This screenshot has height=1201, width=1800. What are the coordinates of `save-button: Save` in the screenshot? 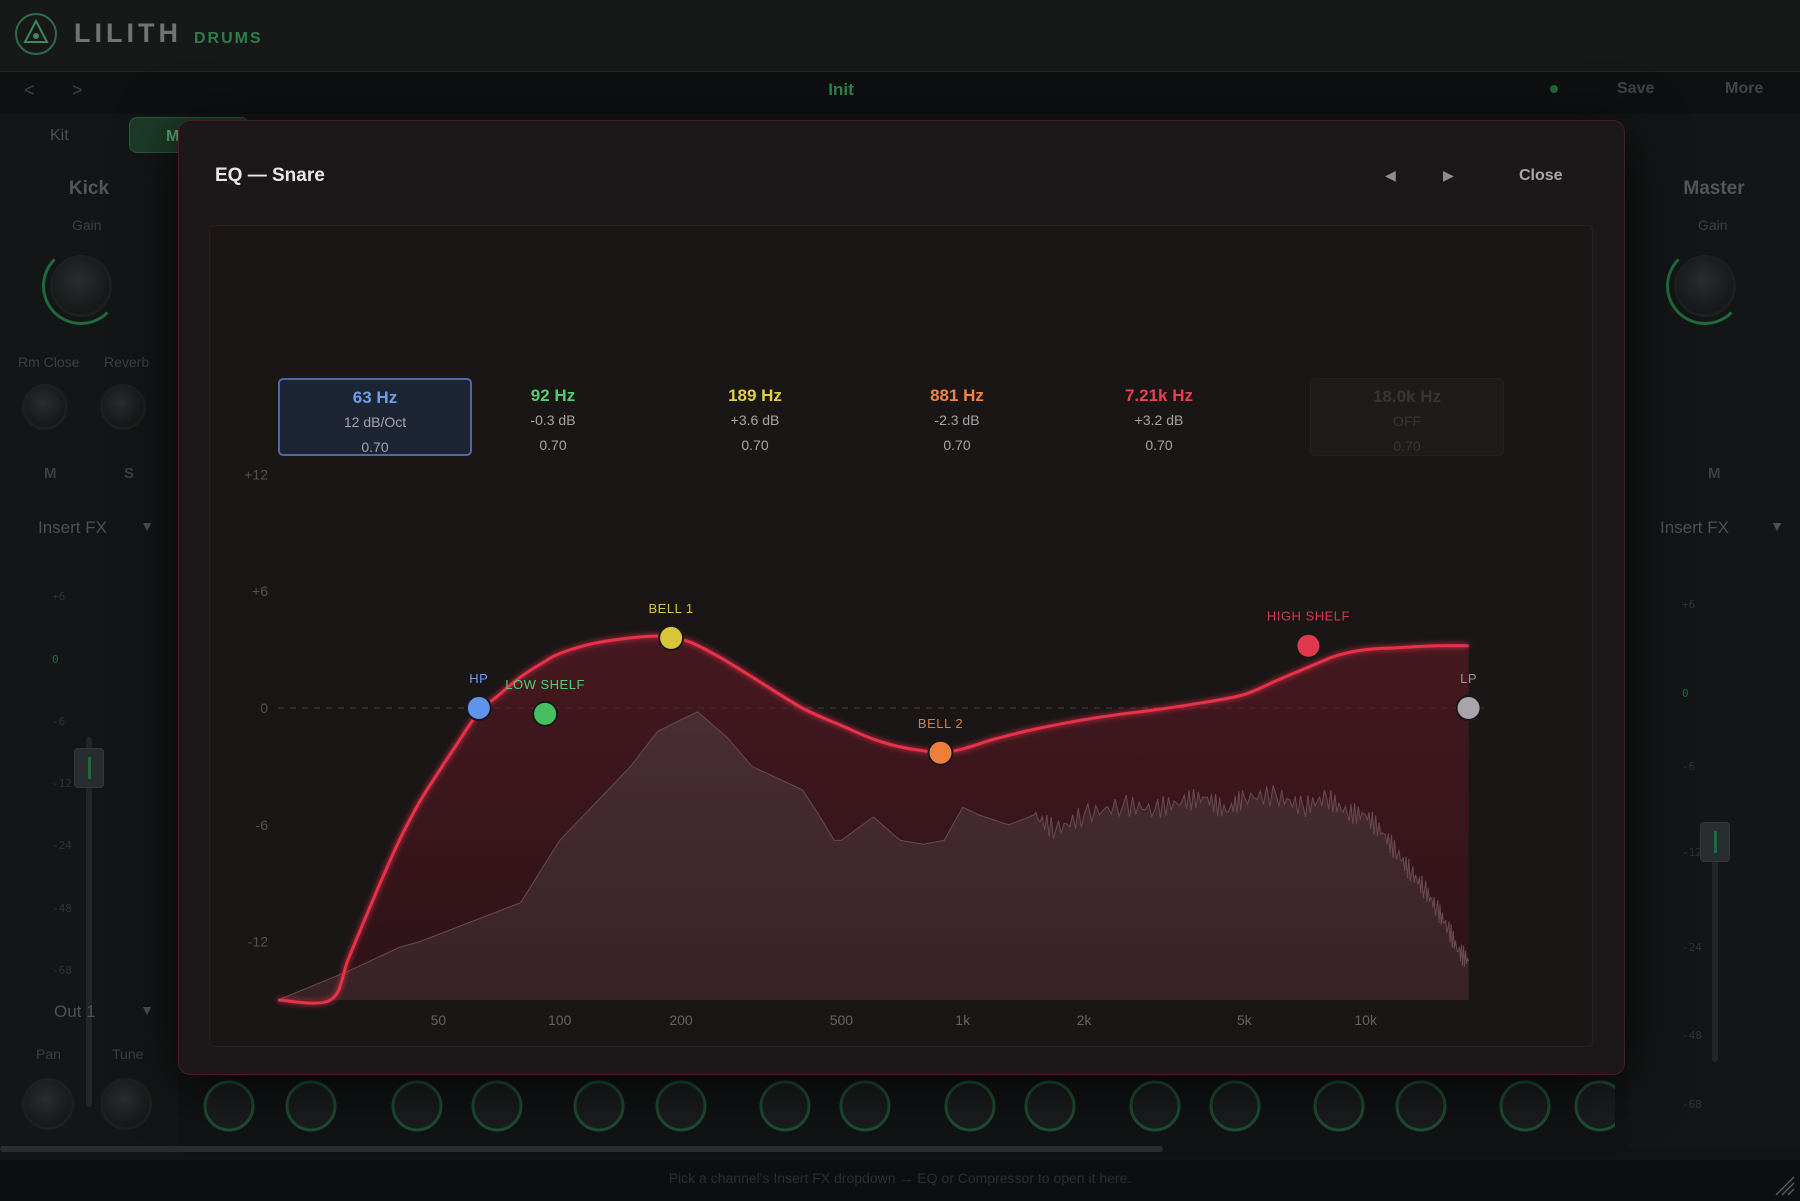 It's located at (1635, 89).